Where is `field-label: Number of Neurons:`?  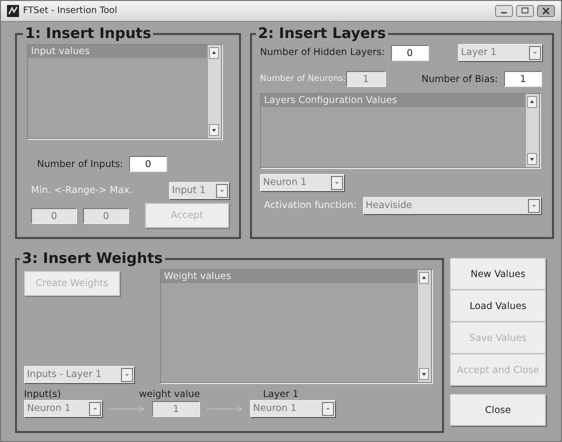 field-label: Number of Neurons: is located at coordinates (303, 79).